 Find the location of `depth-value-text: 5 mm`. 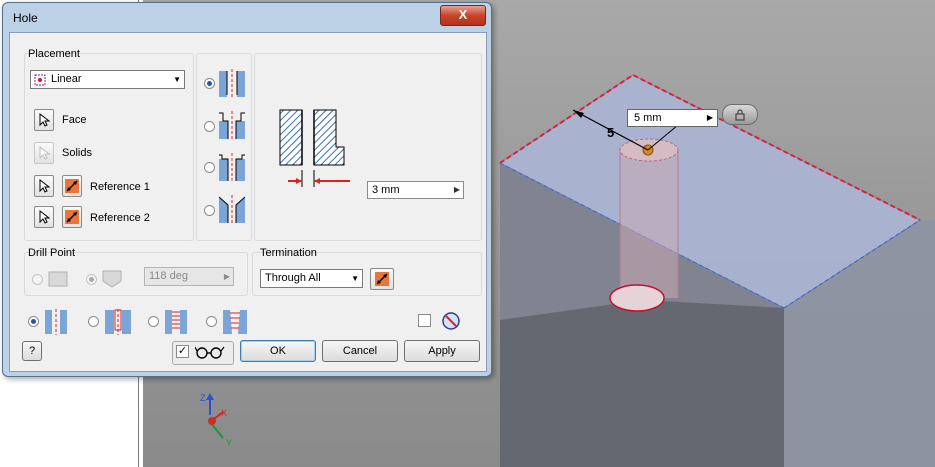

depth-value-text: 5 mm is located at coordinates (648, 118).